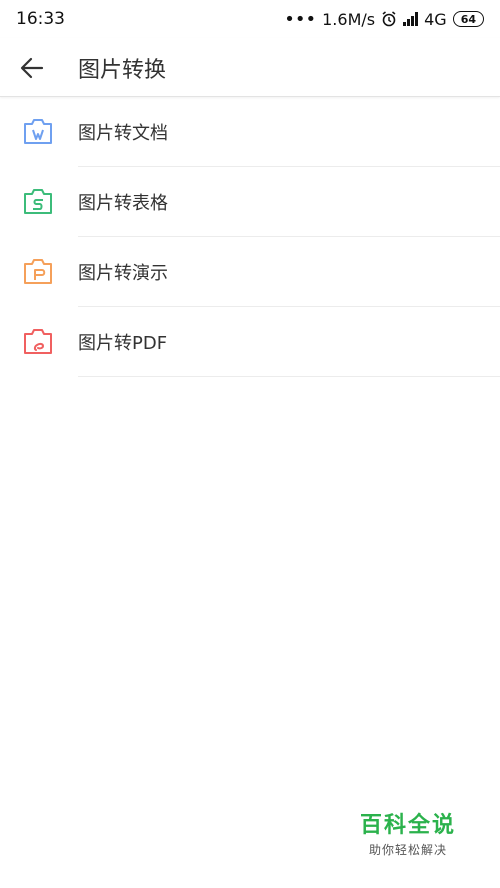 The height and width of the screenshot is (888, 500). What do you see at coordinates (123, 273) in the screenshot?
I see `item-label: 图片转演示` at bounding box center [123, 273].